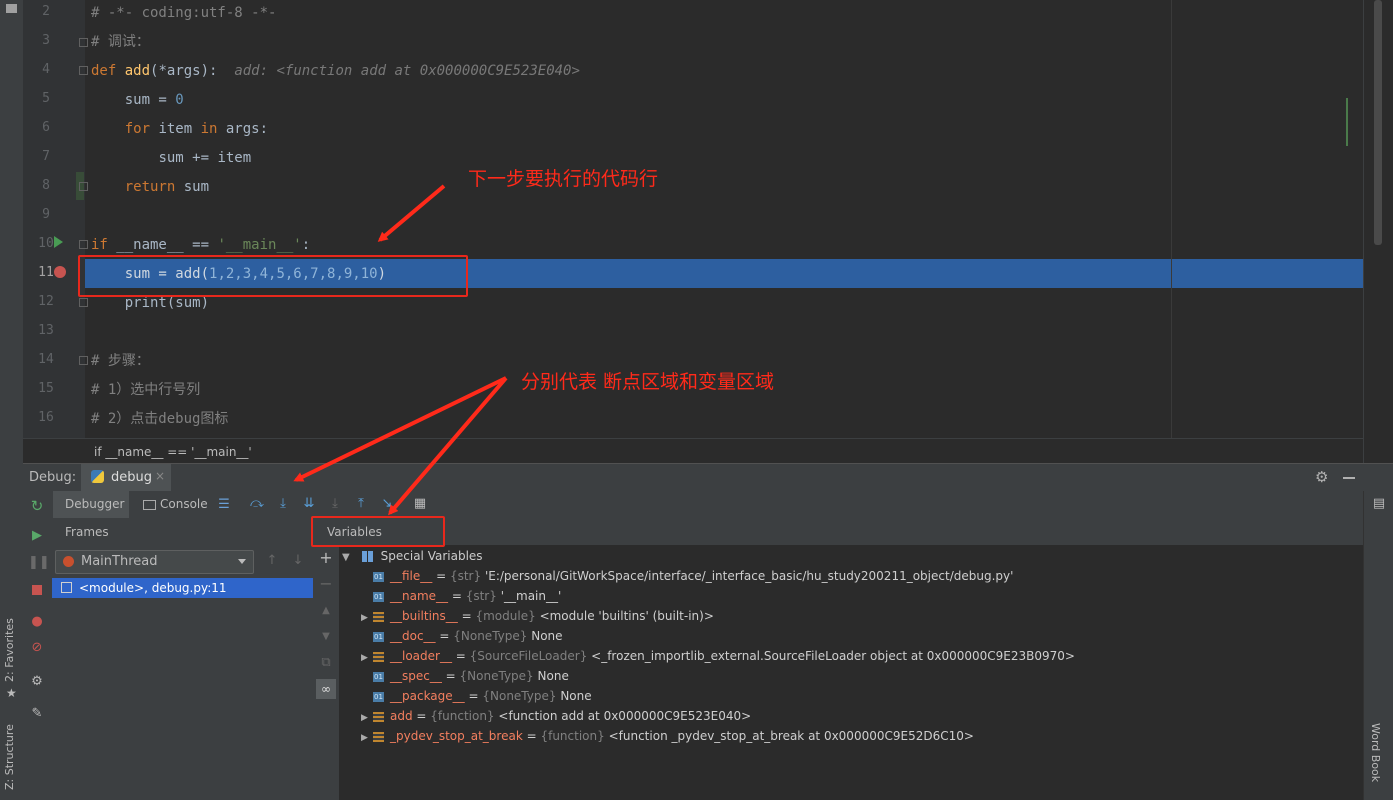 This screenshot has height=800, width=1393. What do you see at coordinates (448, 446) in the screenshot?
I see `arrow-to-variables-area` at bounding box center [448, 446].